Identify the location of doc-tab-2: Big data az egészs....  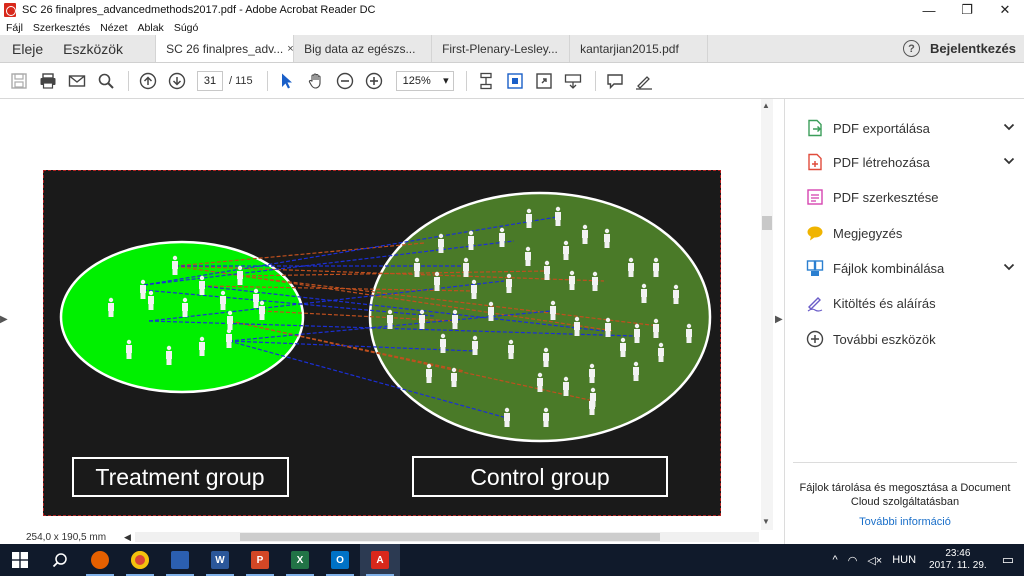
(362, 48).